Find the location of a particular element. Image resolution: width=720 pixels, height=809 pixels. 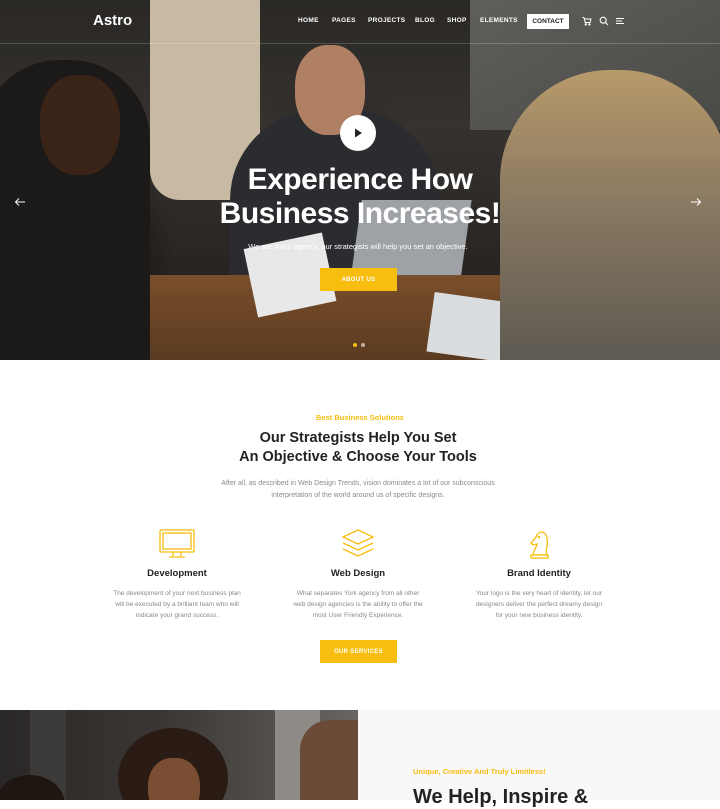

next-slide-arrow-icon is located at coordinates (696, 202).